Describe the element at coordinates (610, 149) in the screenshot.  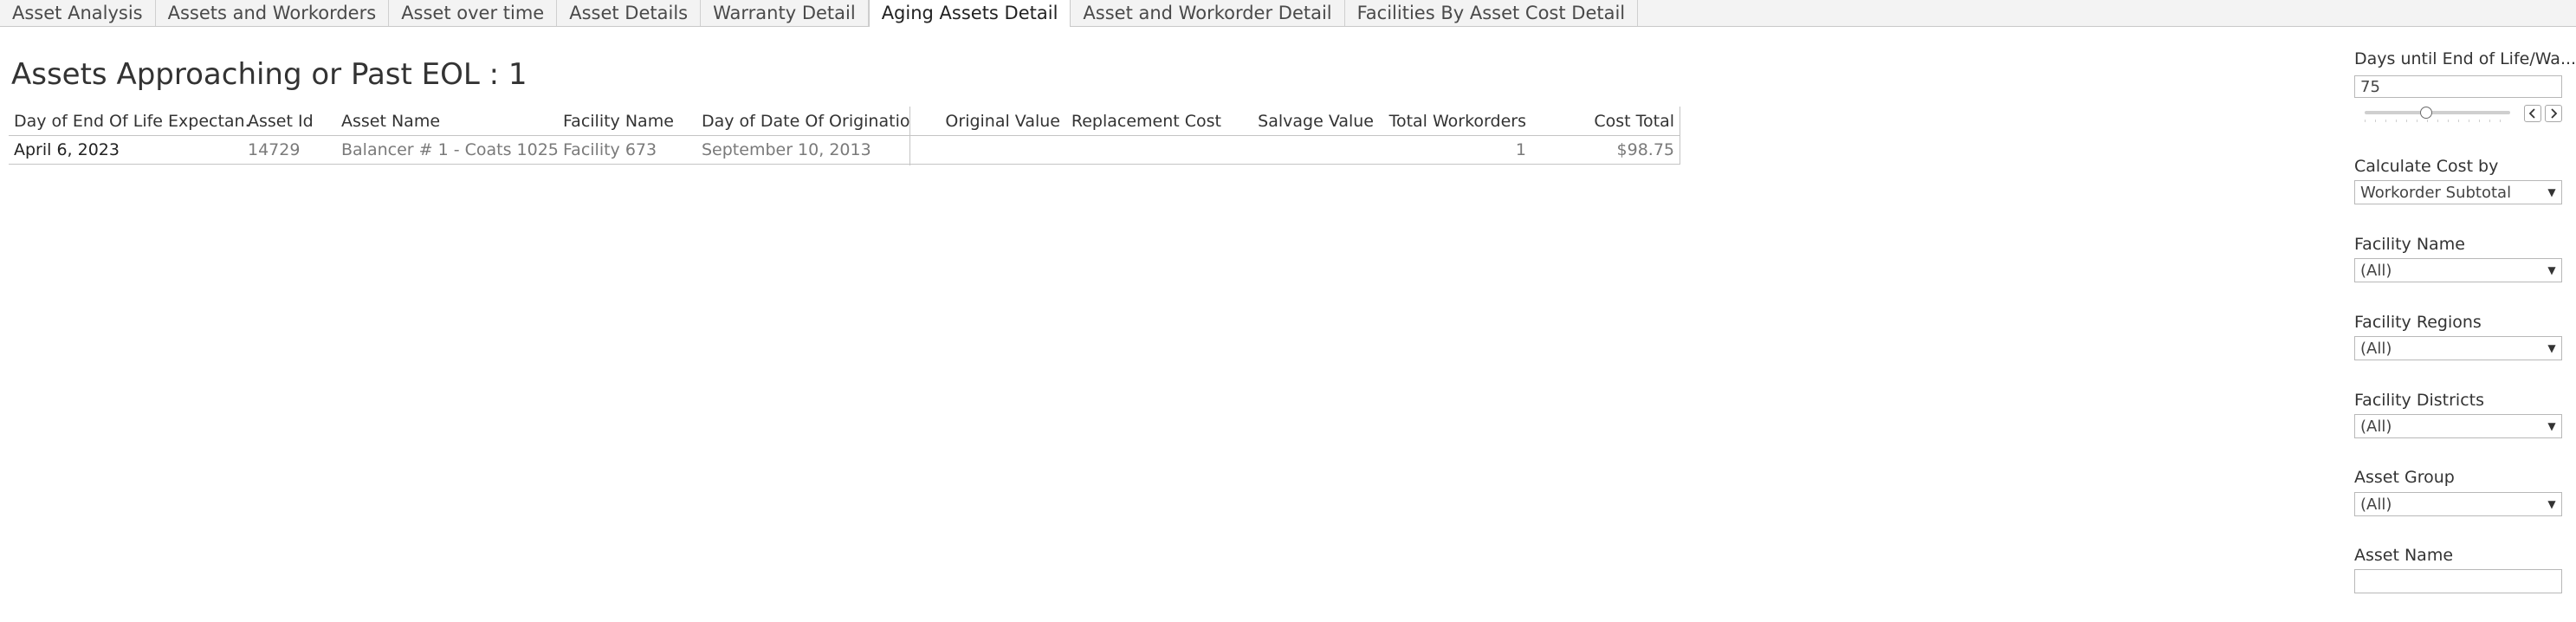
I see `cell-facility-name: Facility 673` at that location.